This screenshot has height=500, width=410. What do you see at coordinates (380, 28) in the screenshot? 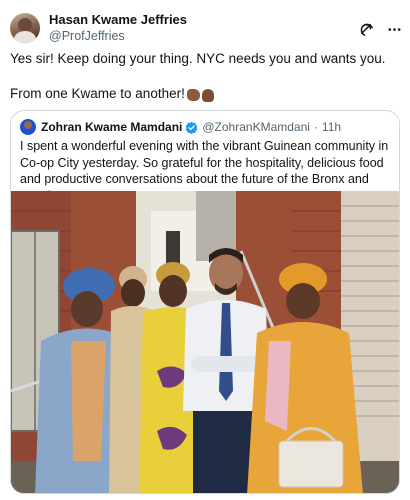
I see `header-actions` at bounding box center [380, 28].